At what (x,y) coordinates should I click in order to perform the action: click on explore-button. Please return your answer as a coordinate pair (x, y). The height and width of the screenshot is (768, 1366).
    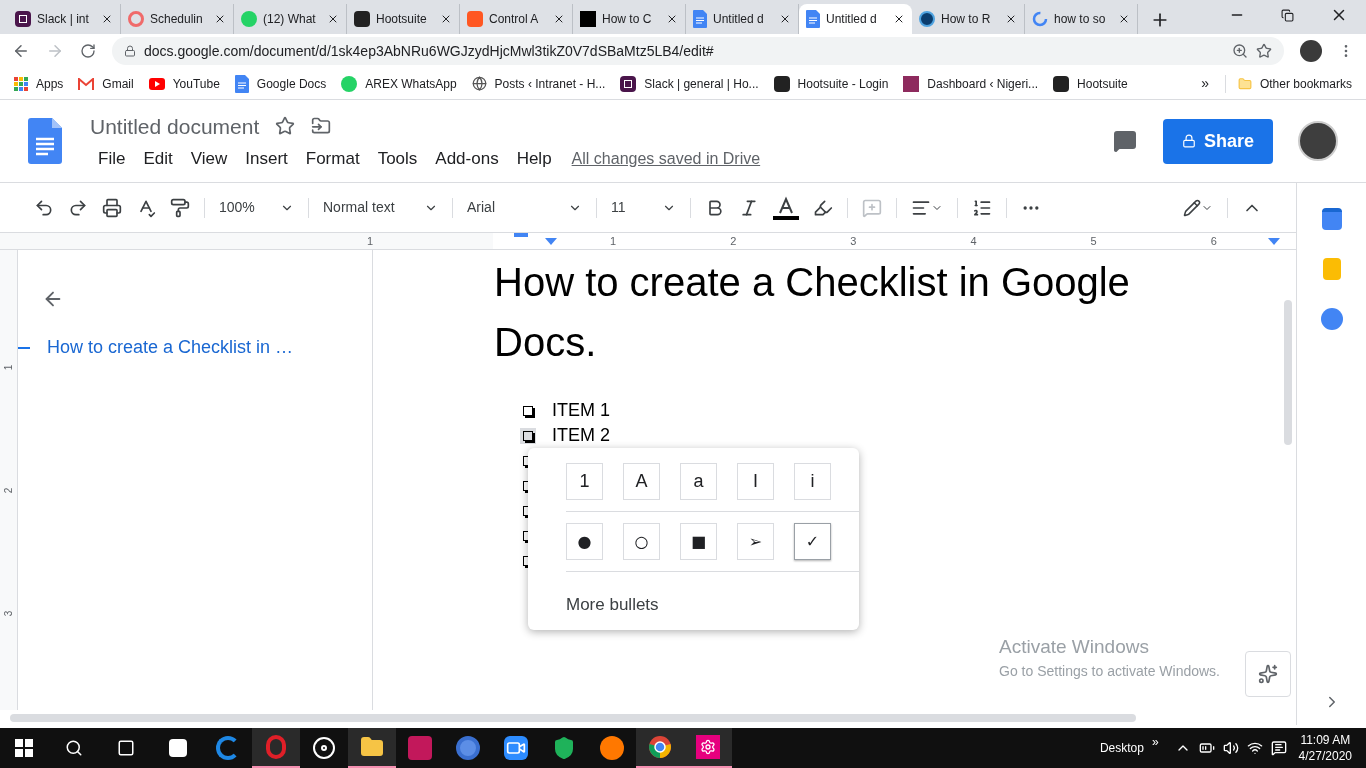
    Looking at the image, I should click on (1267, 674).